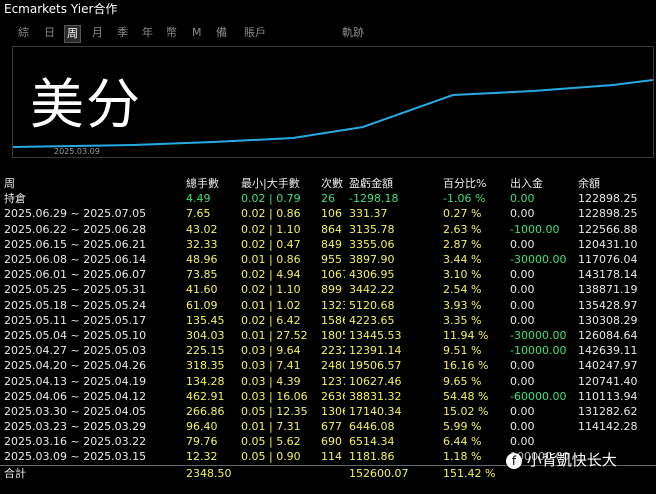 This screenshot has width=656, height=494. What do you see at coordinates (333, 366) in the screenshot?
I see `cell-count: 2480` at bounding box center [333, 366].